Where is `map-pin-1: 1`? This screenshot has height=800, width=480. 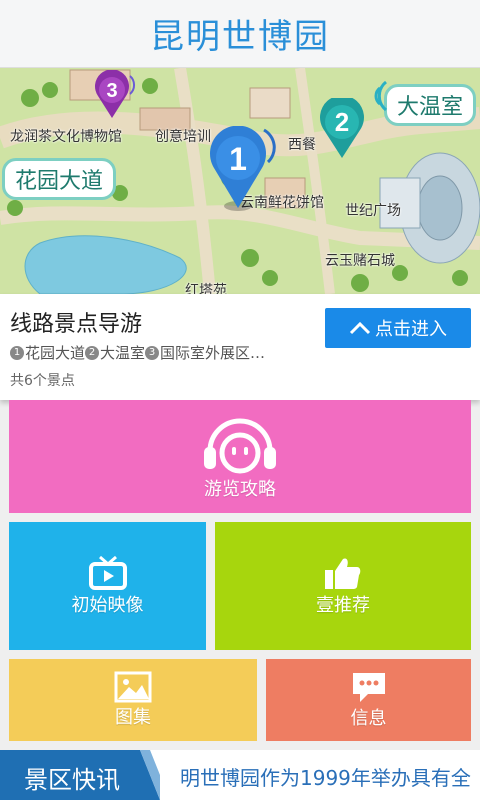
map-pin-1: 1 is located at coordinates (241, 171).